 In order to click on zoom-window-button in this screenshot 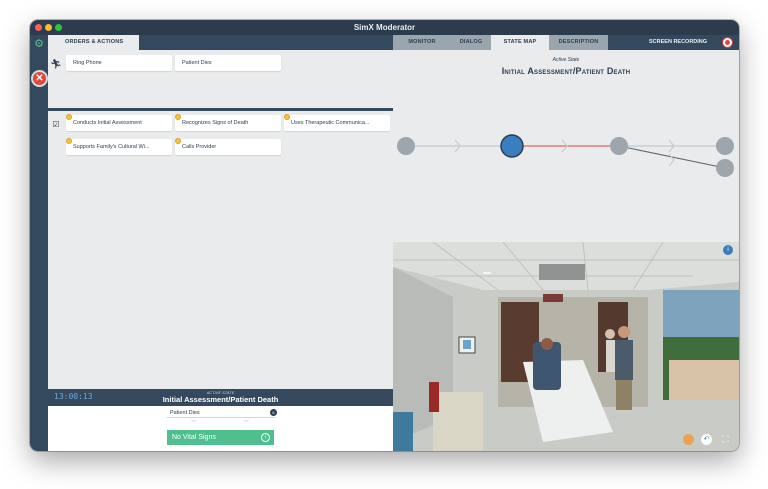, I will do `click(58, 27)`.